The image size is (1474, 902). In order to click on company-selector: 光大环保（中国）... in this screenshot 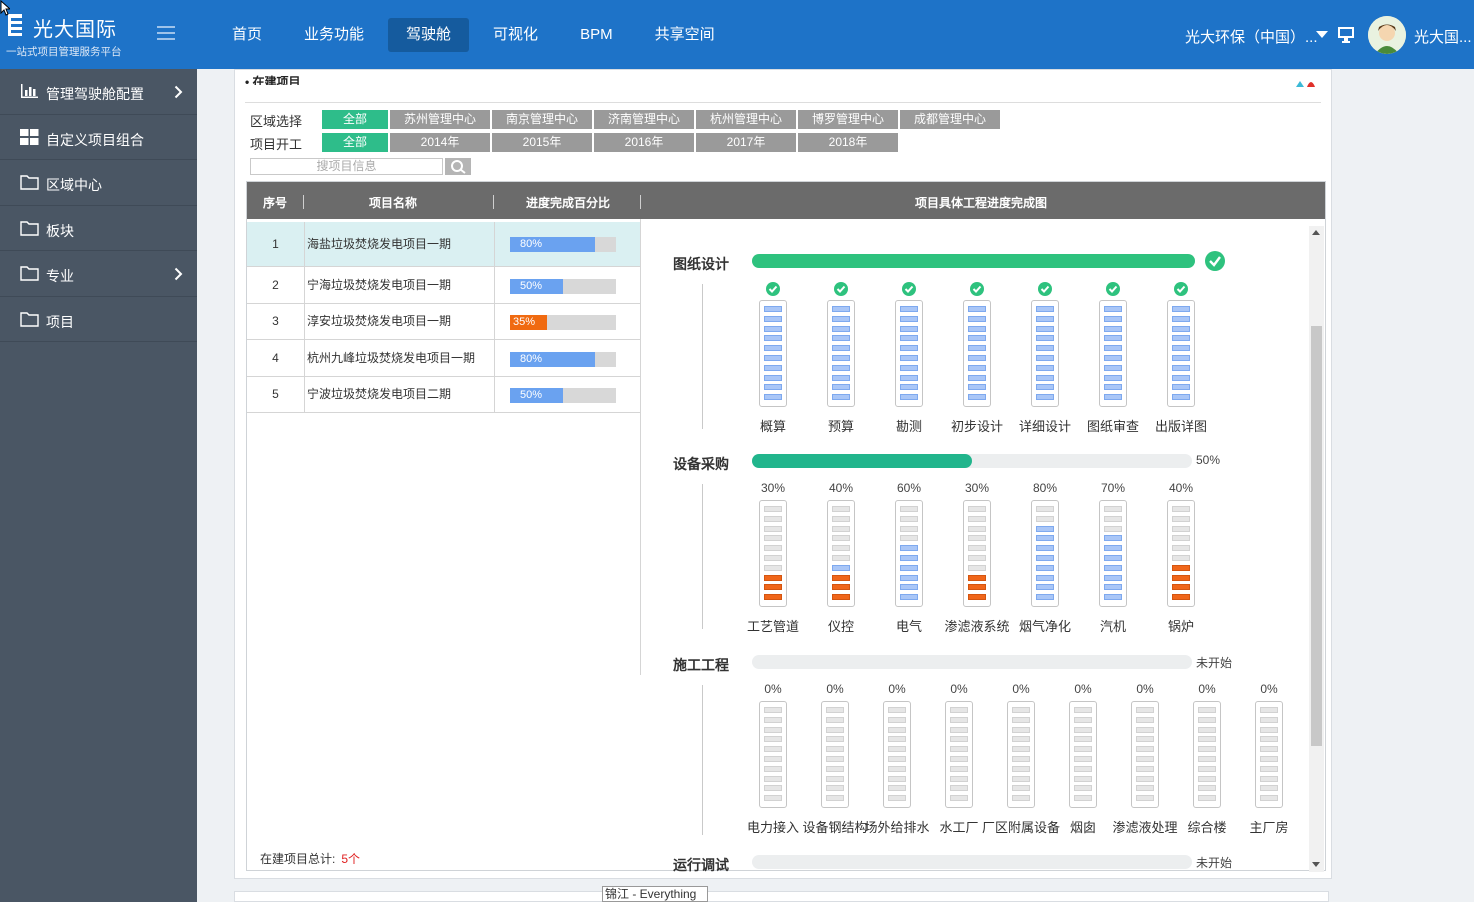, I will do `click(1251, 36)`.